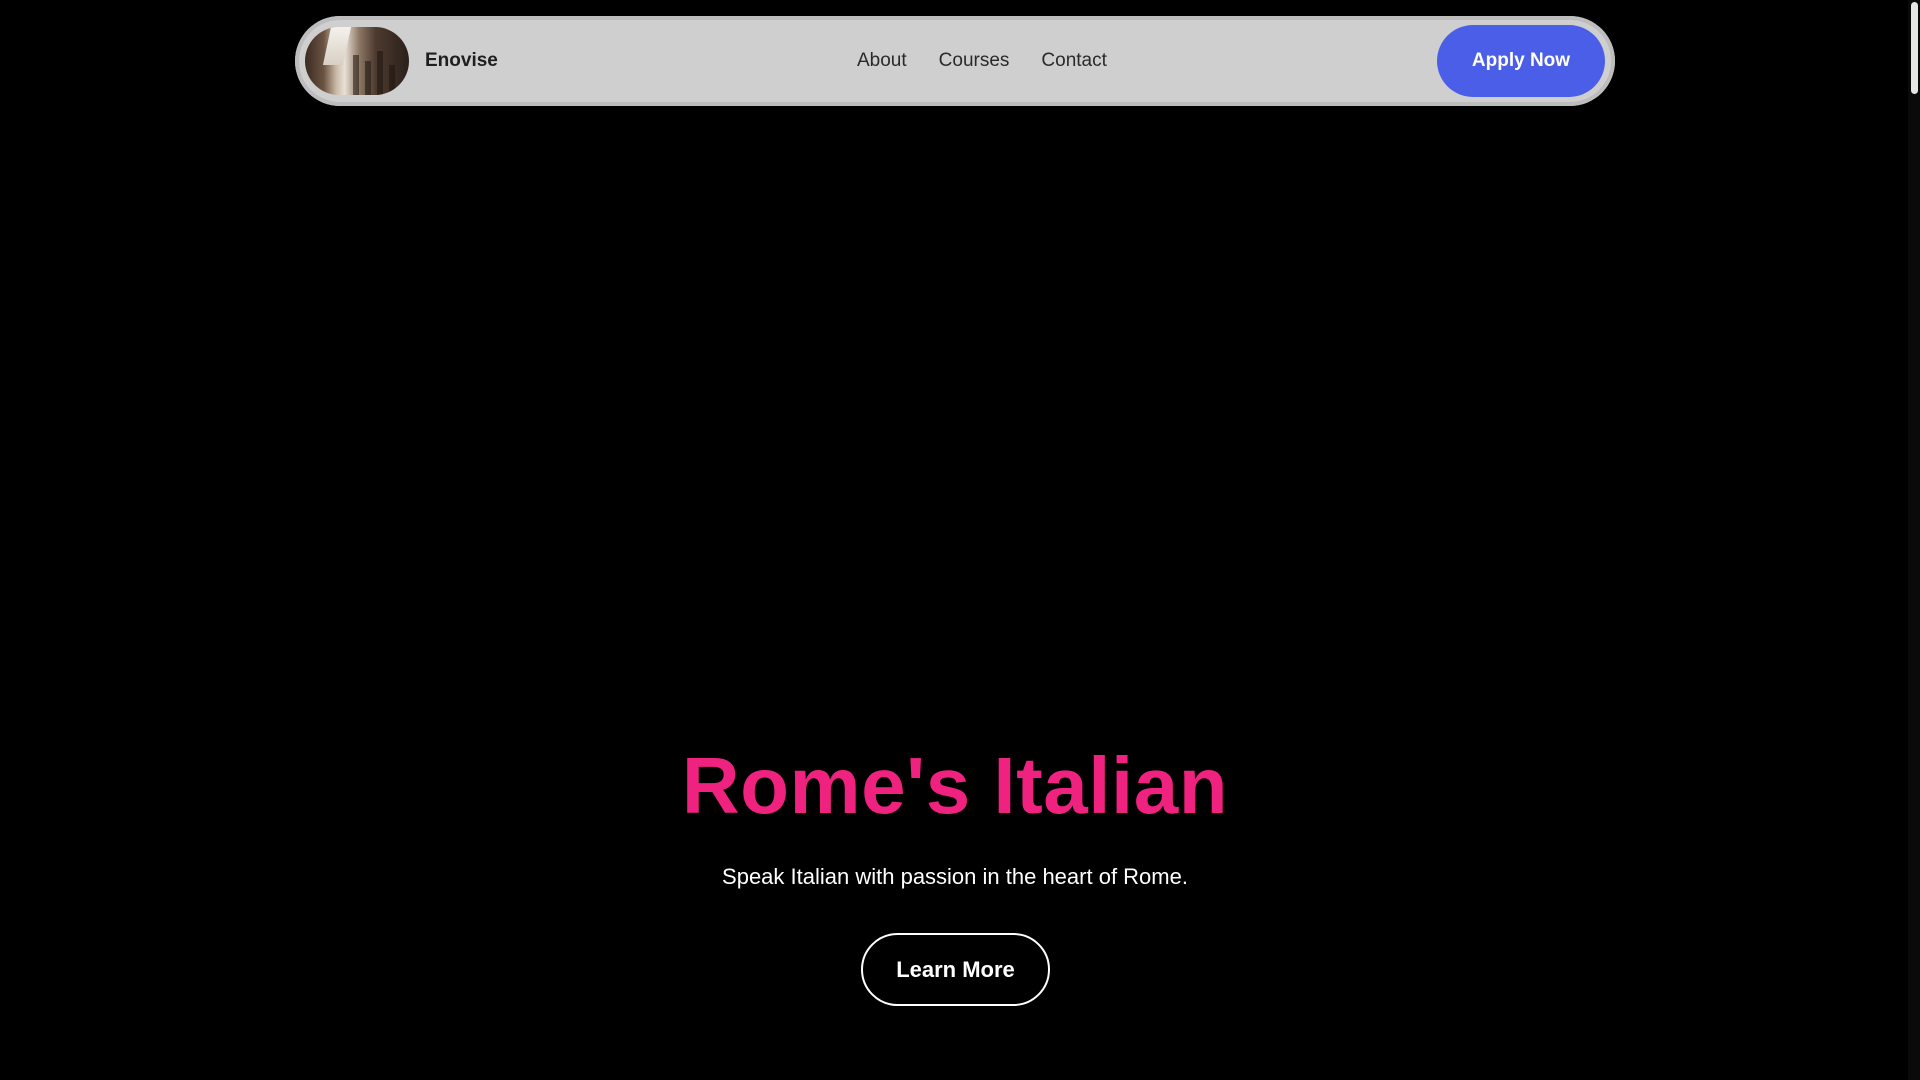  I want to click on scrollbar-track, so click(1914, 540).